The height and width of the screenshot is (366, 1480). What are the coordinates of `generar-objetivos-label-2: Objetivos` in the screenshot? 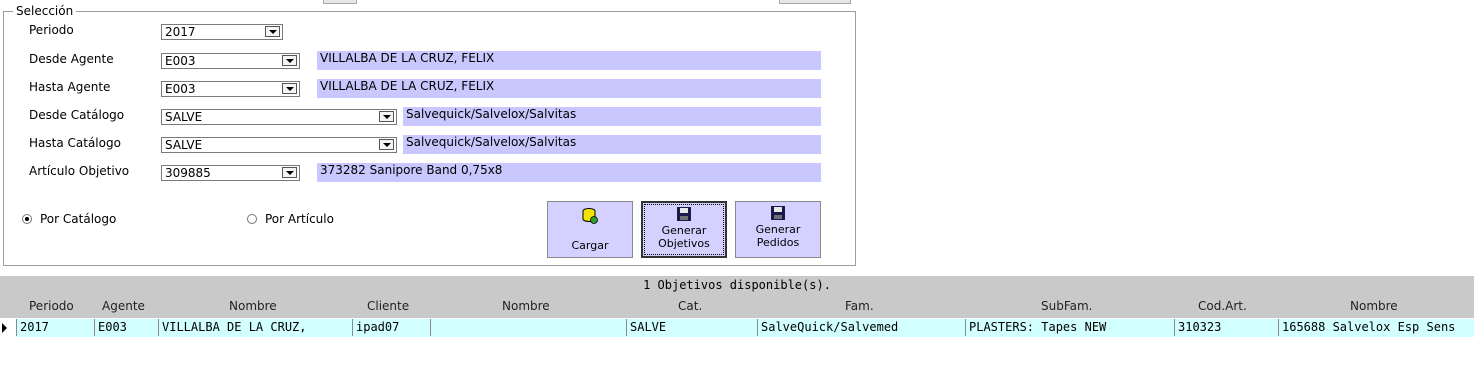 It's located at (684, 243).